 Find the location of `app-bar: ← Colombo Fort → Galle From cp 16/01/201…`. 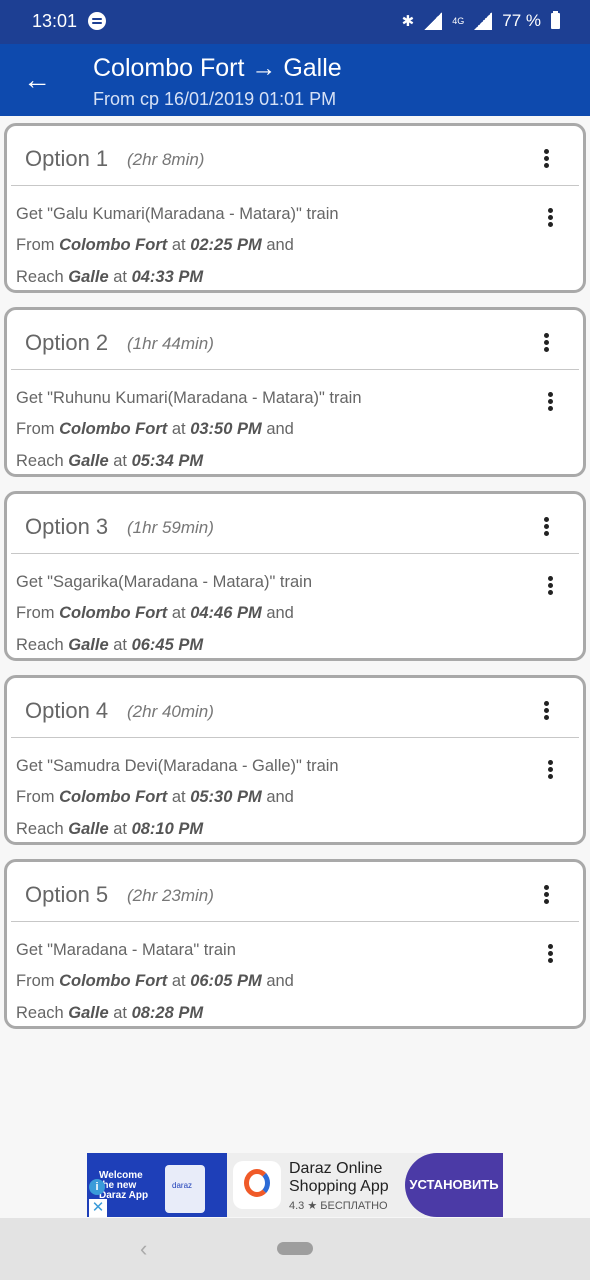

app-bar: ← Colombo Fort → Galle From cp 16/01/201… is located at coordinates (295, 80).